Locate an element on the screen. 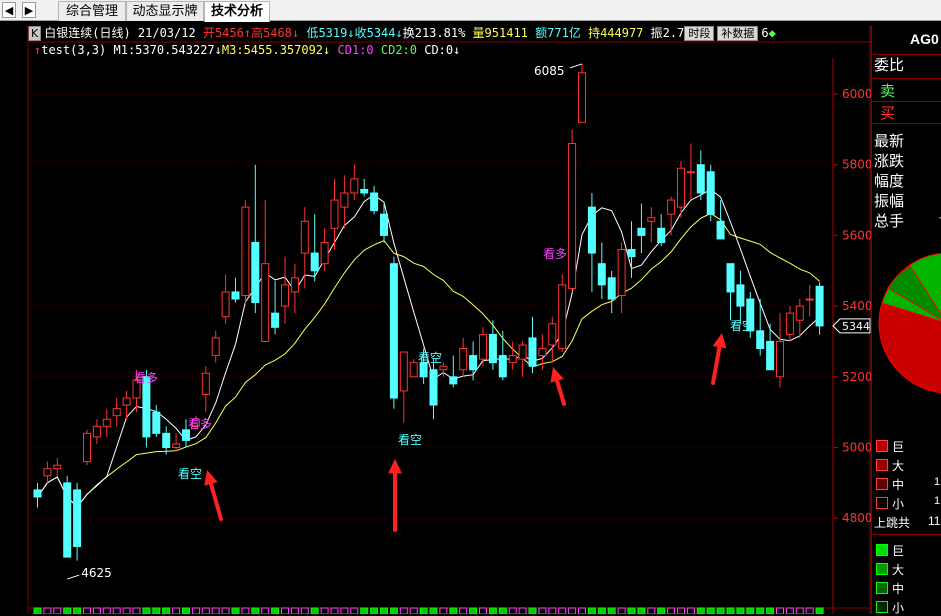 Image resolution: width=941 pixels, height=616 pixels. price-tick-label: 5200 is located at coordinates (857, 377).